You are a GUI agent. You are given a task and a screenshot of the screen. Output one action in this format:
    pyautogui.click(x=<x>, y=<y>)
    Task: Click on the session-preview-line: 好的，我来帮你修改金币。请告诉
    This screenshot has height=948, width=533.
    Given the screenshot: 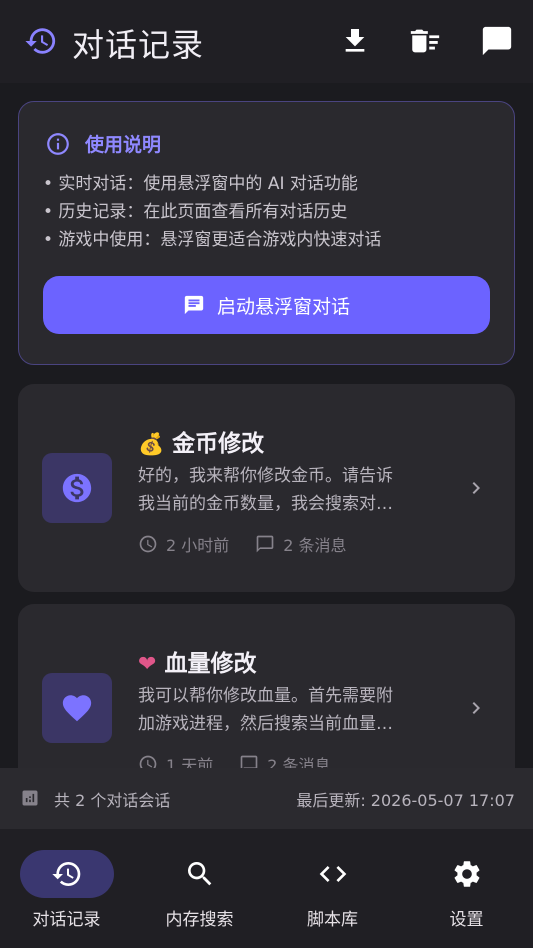 What is the action you would take?
    pyautogui.click(x=265, y=476)
    